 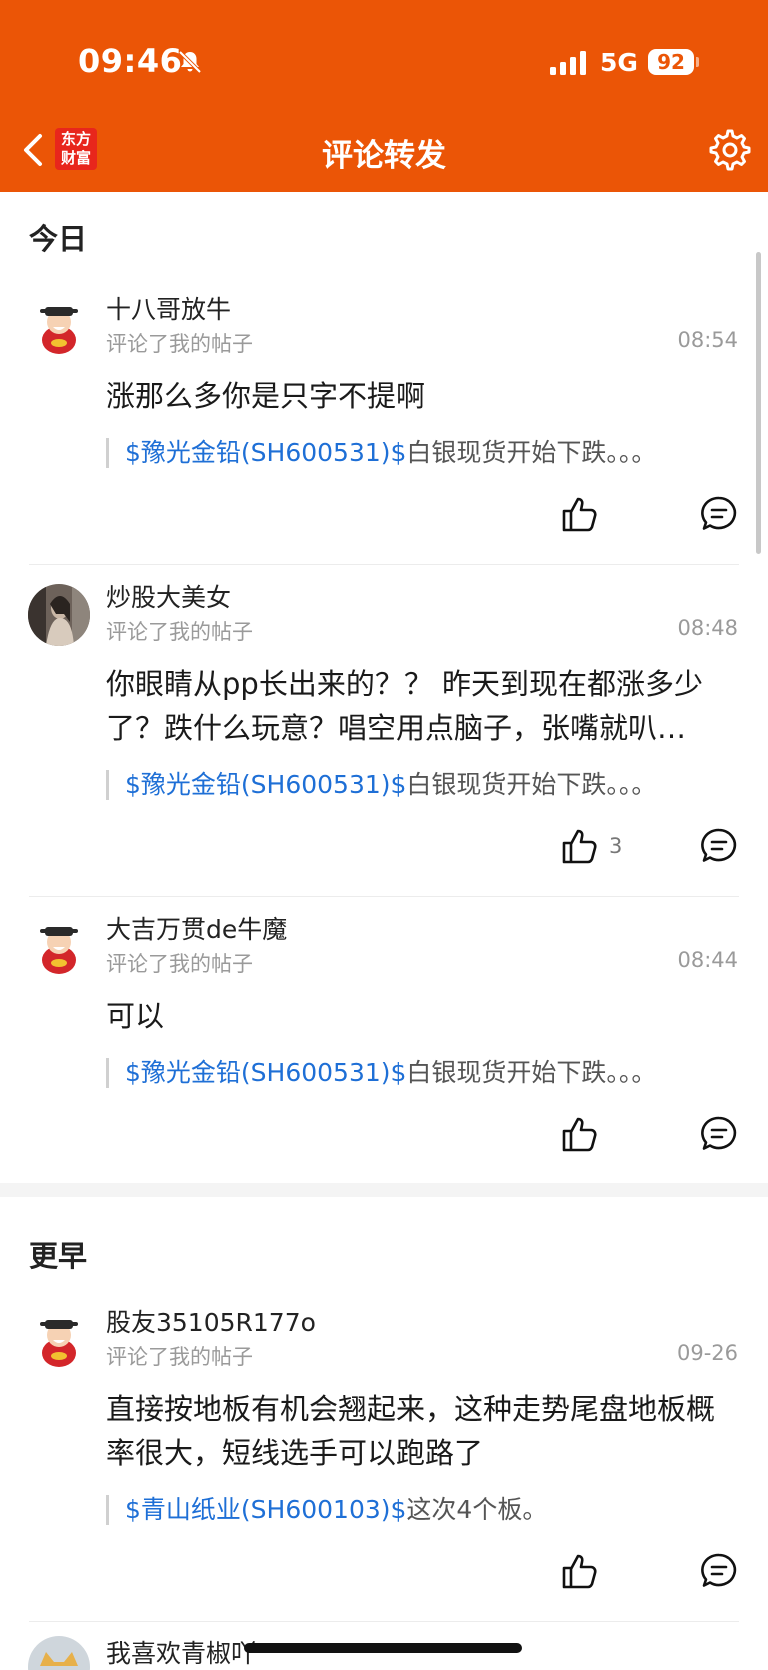 I want to click on timestamp: 08:44, so click(x=707, y=960).